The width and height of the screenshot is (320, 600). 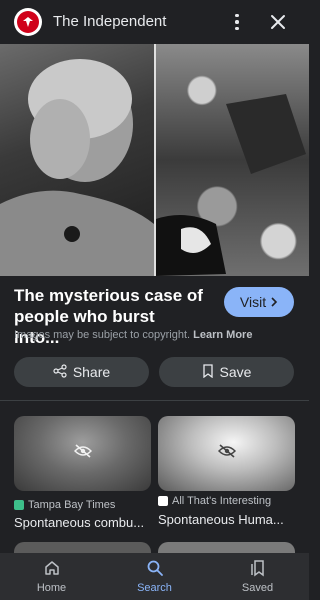 What do you see at coordinates (155, 569) in the screenshot?
I see `search-icon` at bounding box center [155, 569].